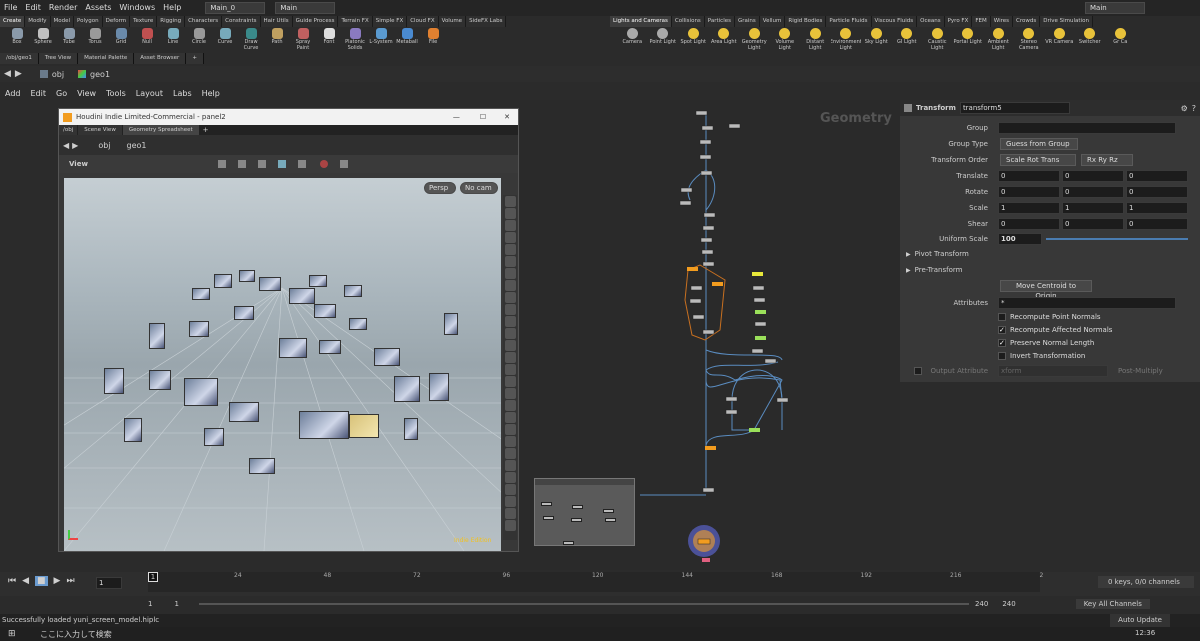 This screenshot has height=641, width=1200. I want to click on desktop-selector: Main_0, so click(235, 8).